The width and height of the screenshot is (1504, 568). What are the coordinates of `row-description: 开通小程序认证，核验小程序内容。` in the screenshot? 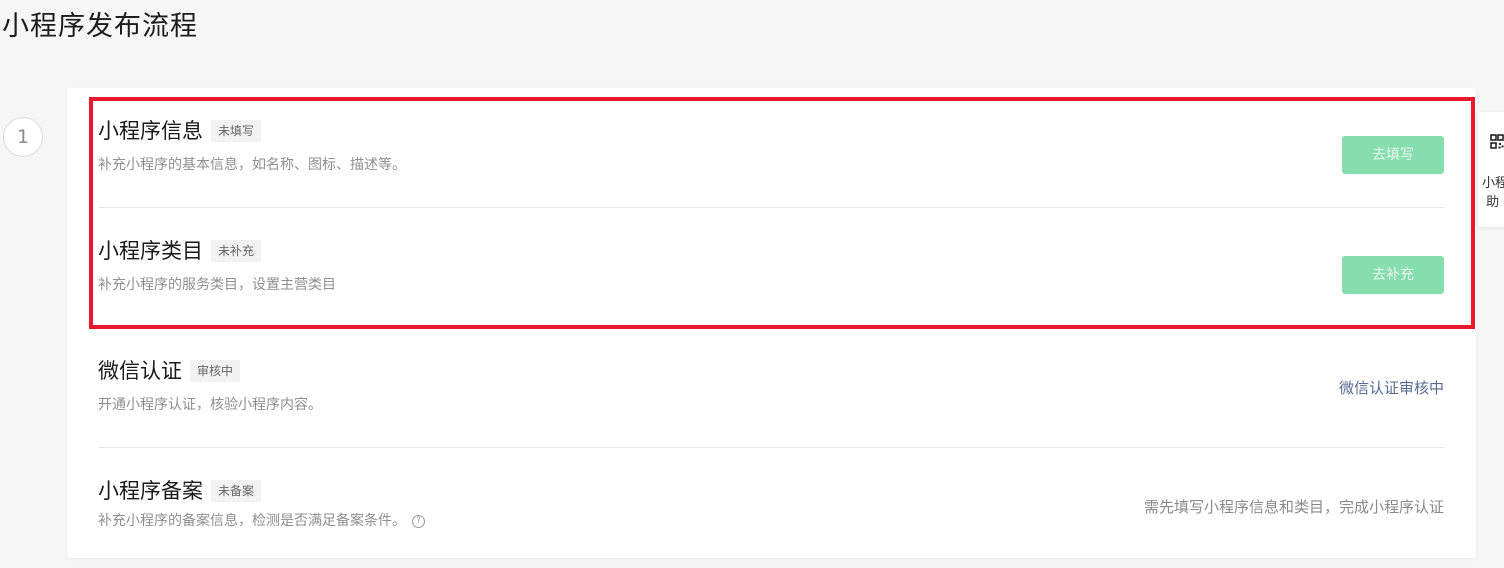 It's located at (210, 405).